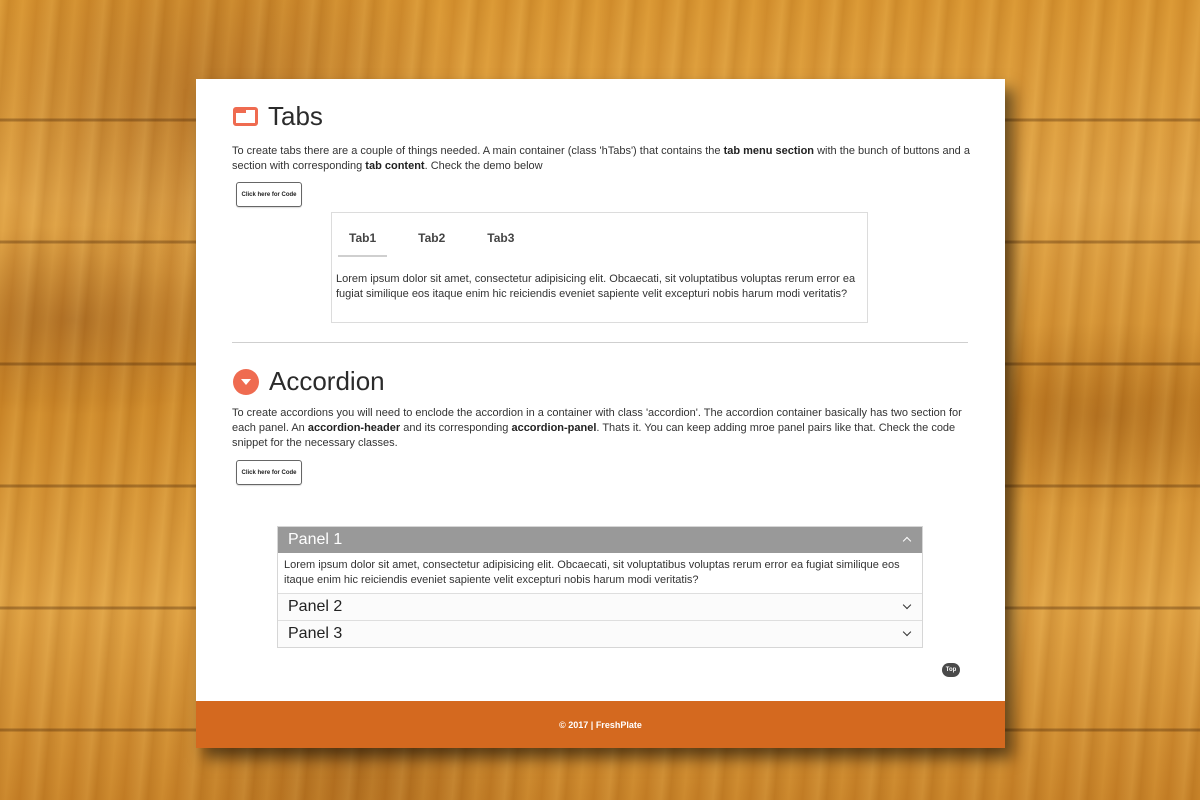 The width and height of the screenshot is (1200, 800). I want to click on accordion-header-panel-2: Panel 2, so click(600, 606).